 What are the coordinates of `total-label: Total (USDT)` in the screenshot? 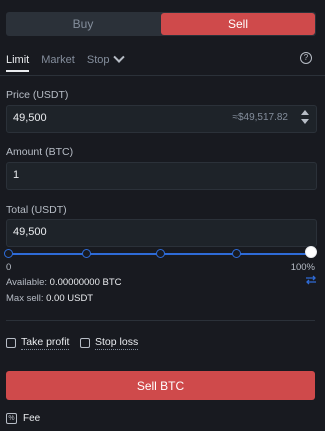 It's located at (36, 210).